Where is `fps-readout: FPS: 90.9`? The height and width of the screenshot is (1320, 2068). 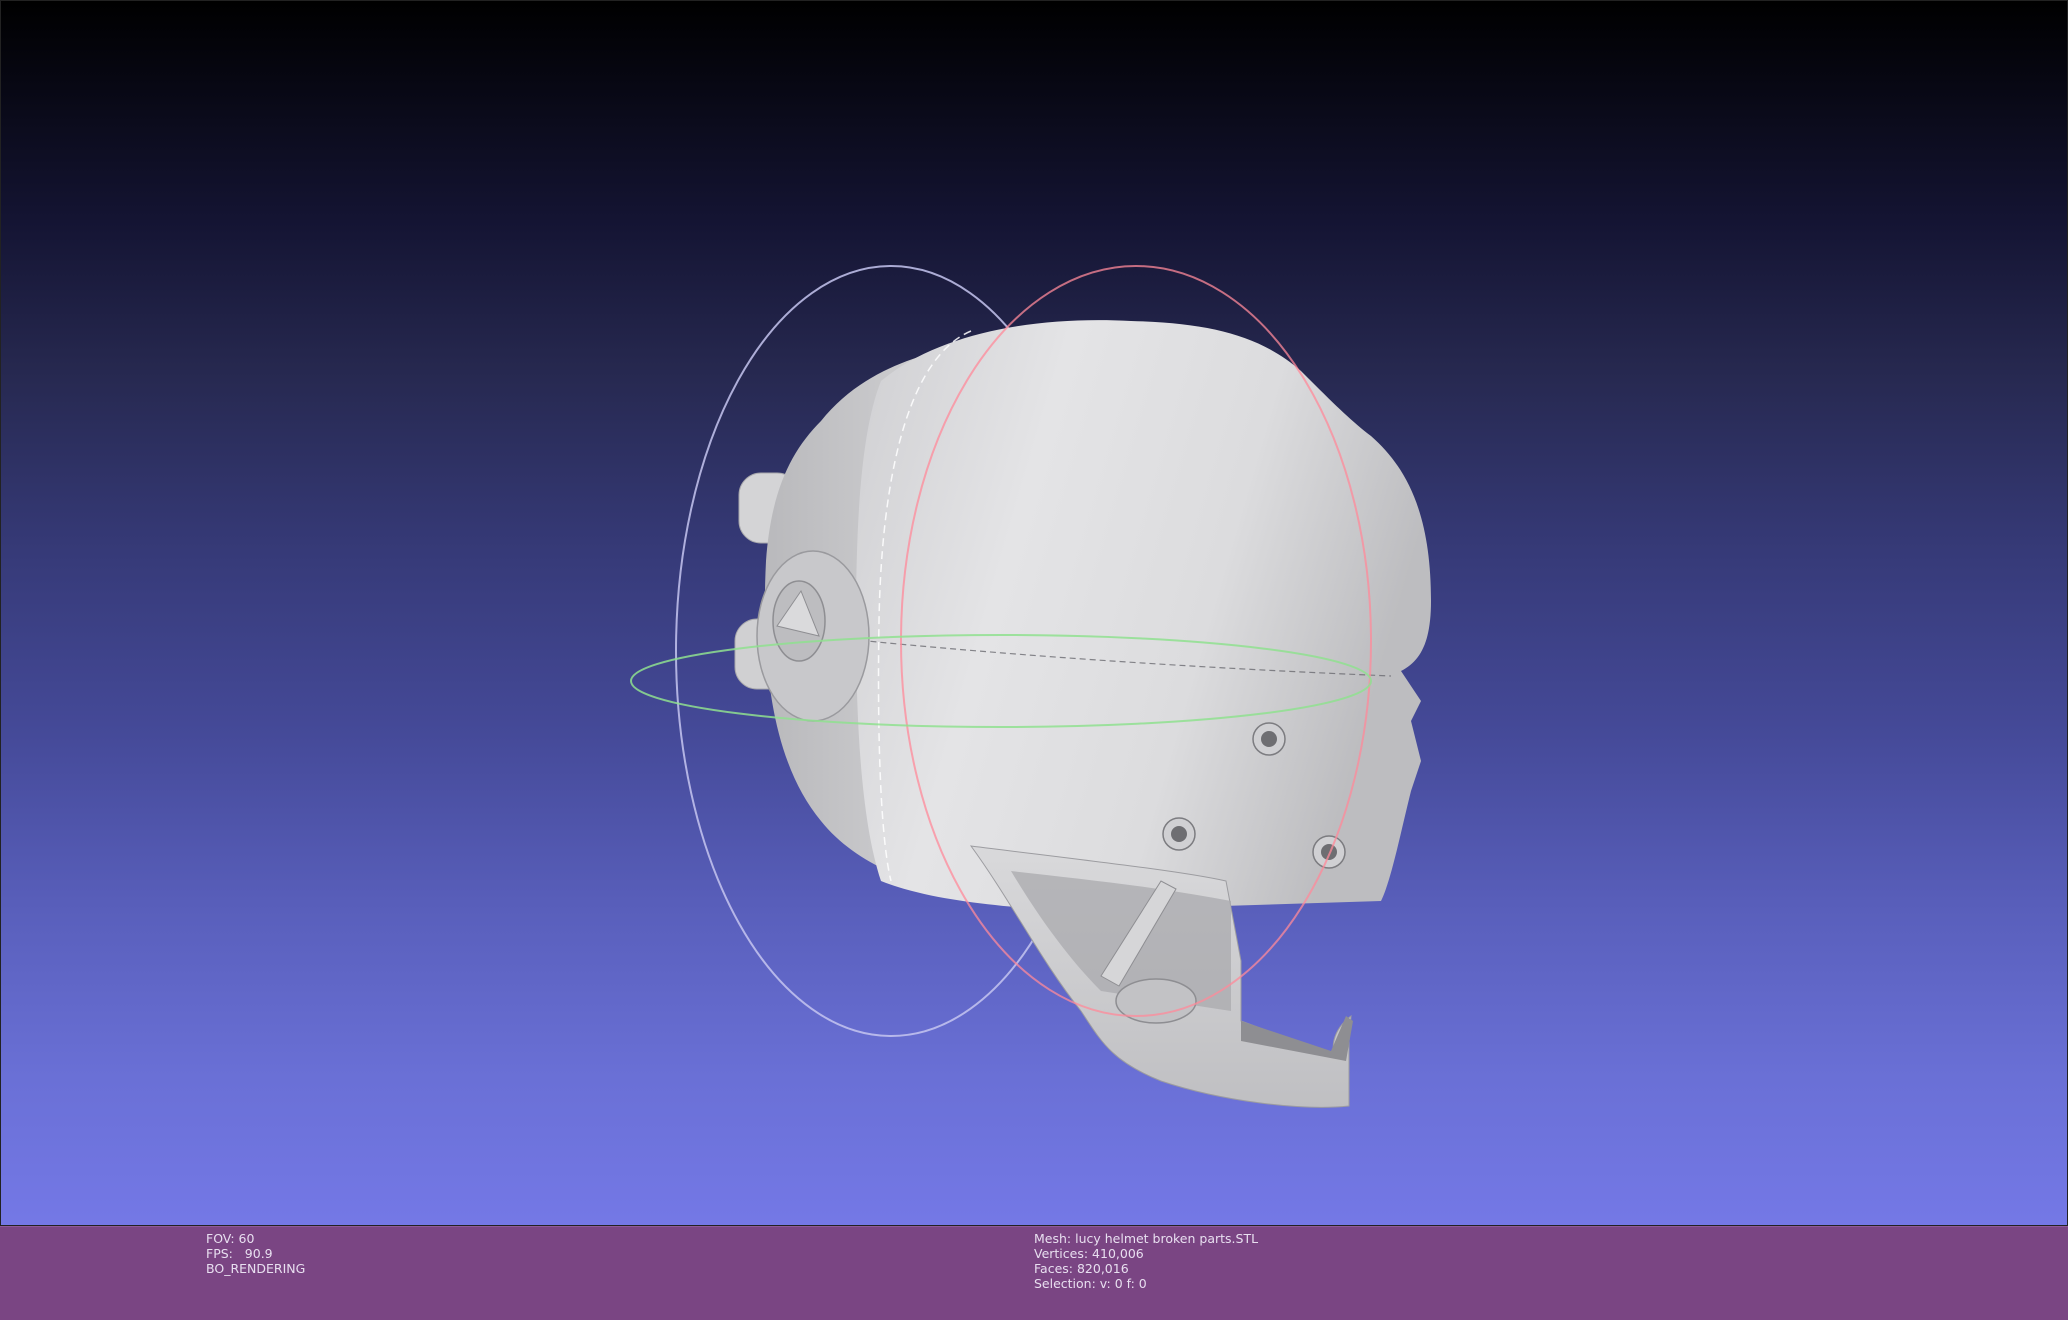
fps-readout: FPS: 90.9 is located at coordinates (239, 1253).